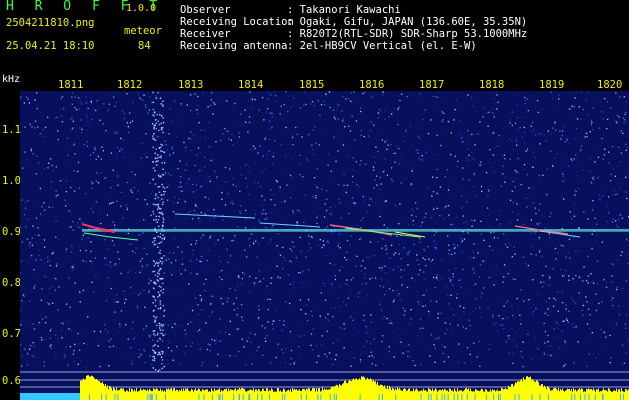 This screenshot has height=400, width=629. What do you see at coordinates (144, 46) in the screenshot?
I see `meteor-count: 84` at bounding box center [144, 46].